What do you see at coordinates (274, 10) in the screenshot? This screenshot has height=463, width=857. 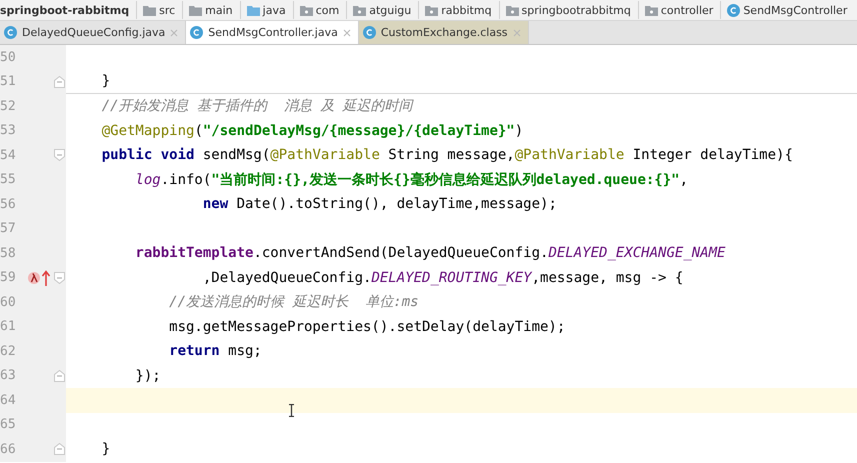 I see `breadcrumb-item: java` at bounding box center [274, 10].